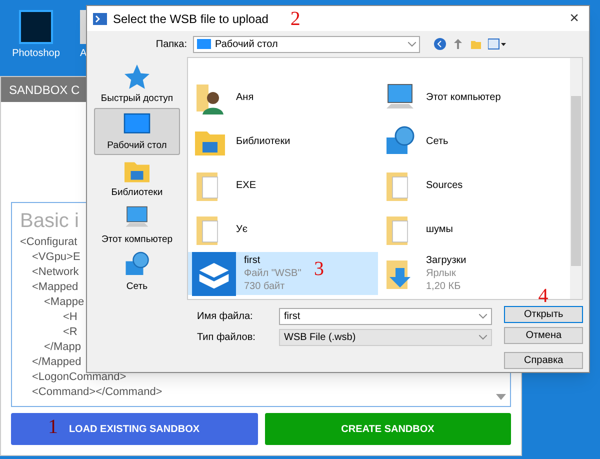 The image size is (600, 459). What do you see at coordinates (137, 178) in the screenshot?
I see `places-item: Библиотеки` at bounding box center [137, 178].